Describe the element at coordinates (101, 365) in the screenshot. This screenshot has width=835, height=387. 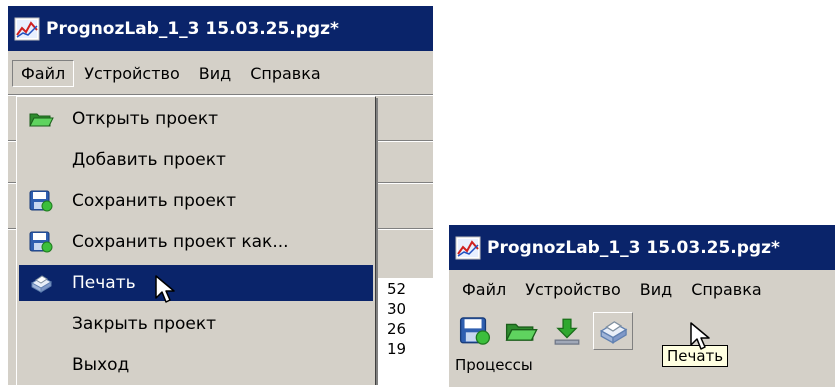
I see `menu-item-label: Выход` at that location.